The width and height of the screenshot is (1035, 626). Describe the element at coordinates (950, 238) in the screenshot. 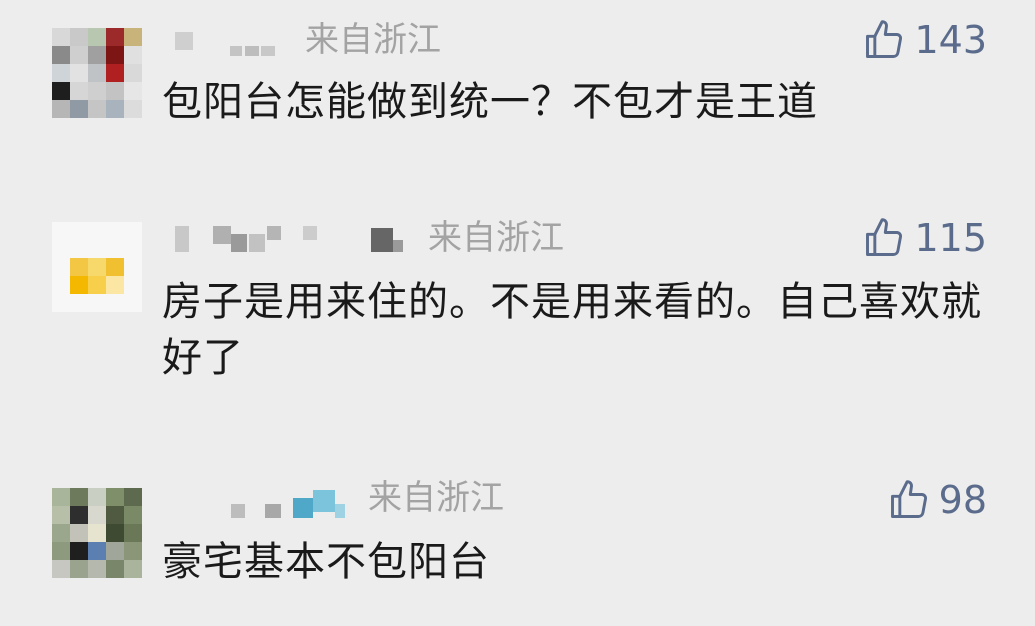

I see `like-count: 115` at that location.